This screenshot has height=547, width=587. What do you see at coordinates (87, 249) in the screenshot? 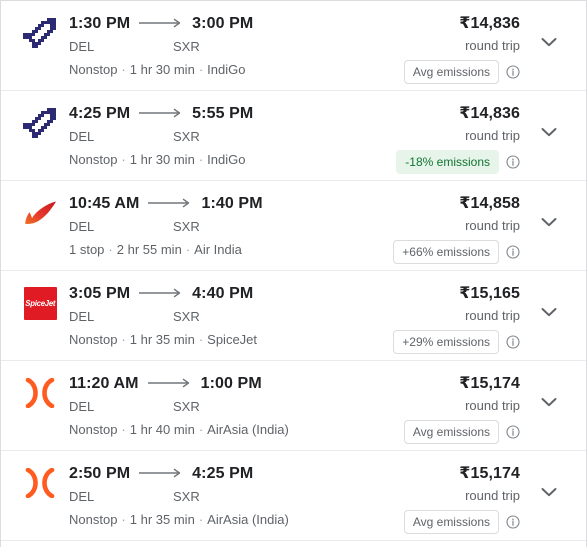
I see `stops-label: 1 stop` at bounding box center [87, 249].